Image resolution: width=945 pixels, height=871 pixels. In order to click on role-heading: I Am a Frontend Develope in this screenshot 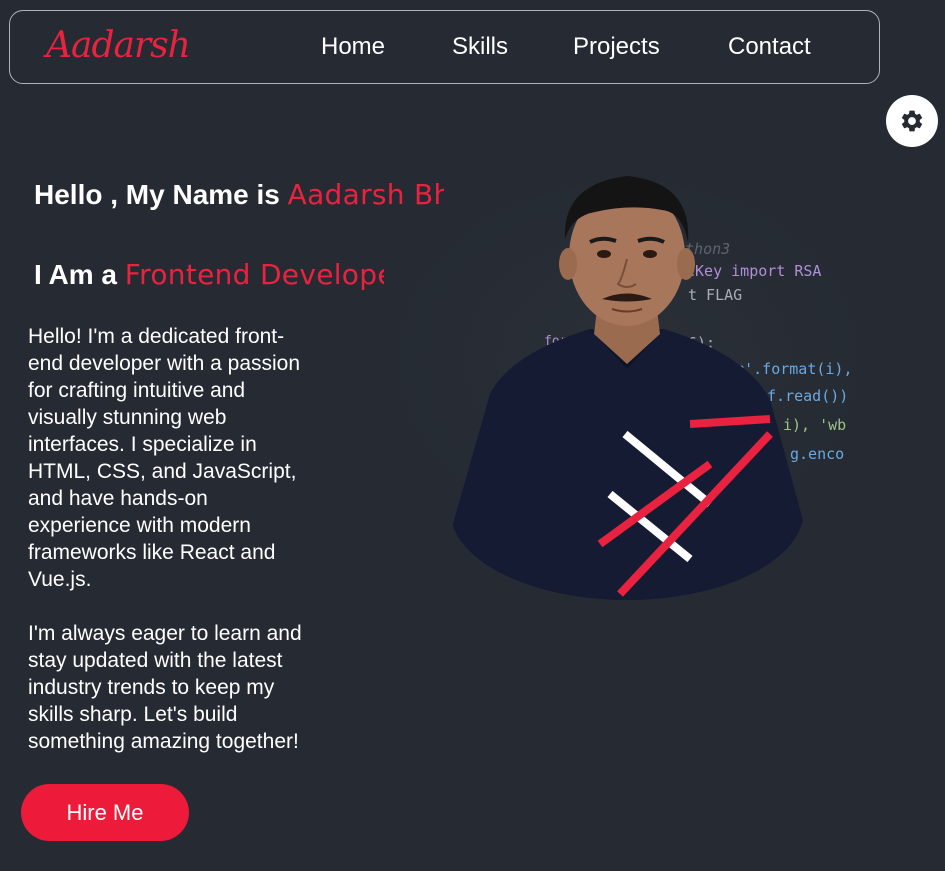, I will do `click(209, 274)`.